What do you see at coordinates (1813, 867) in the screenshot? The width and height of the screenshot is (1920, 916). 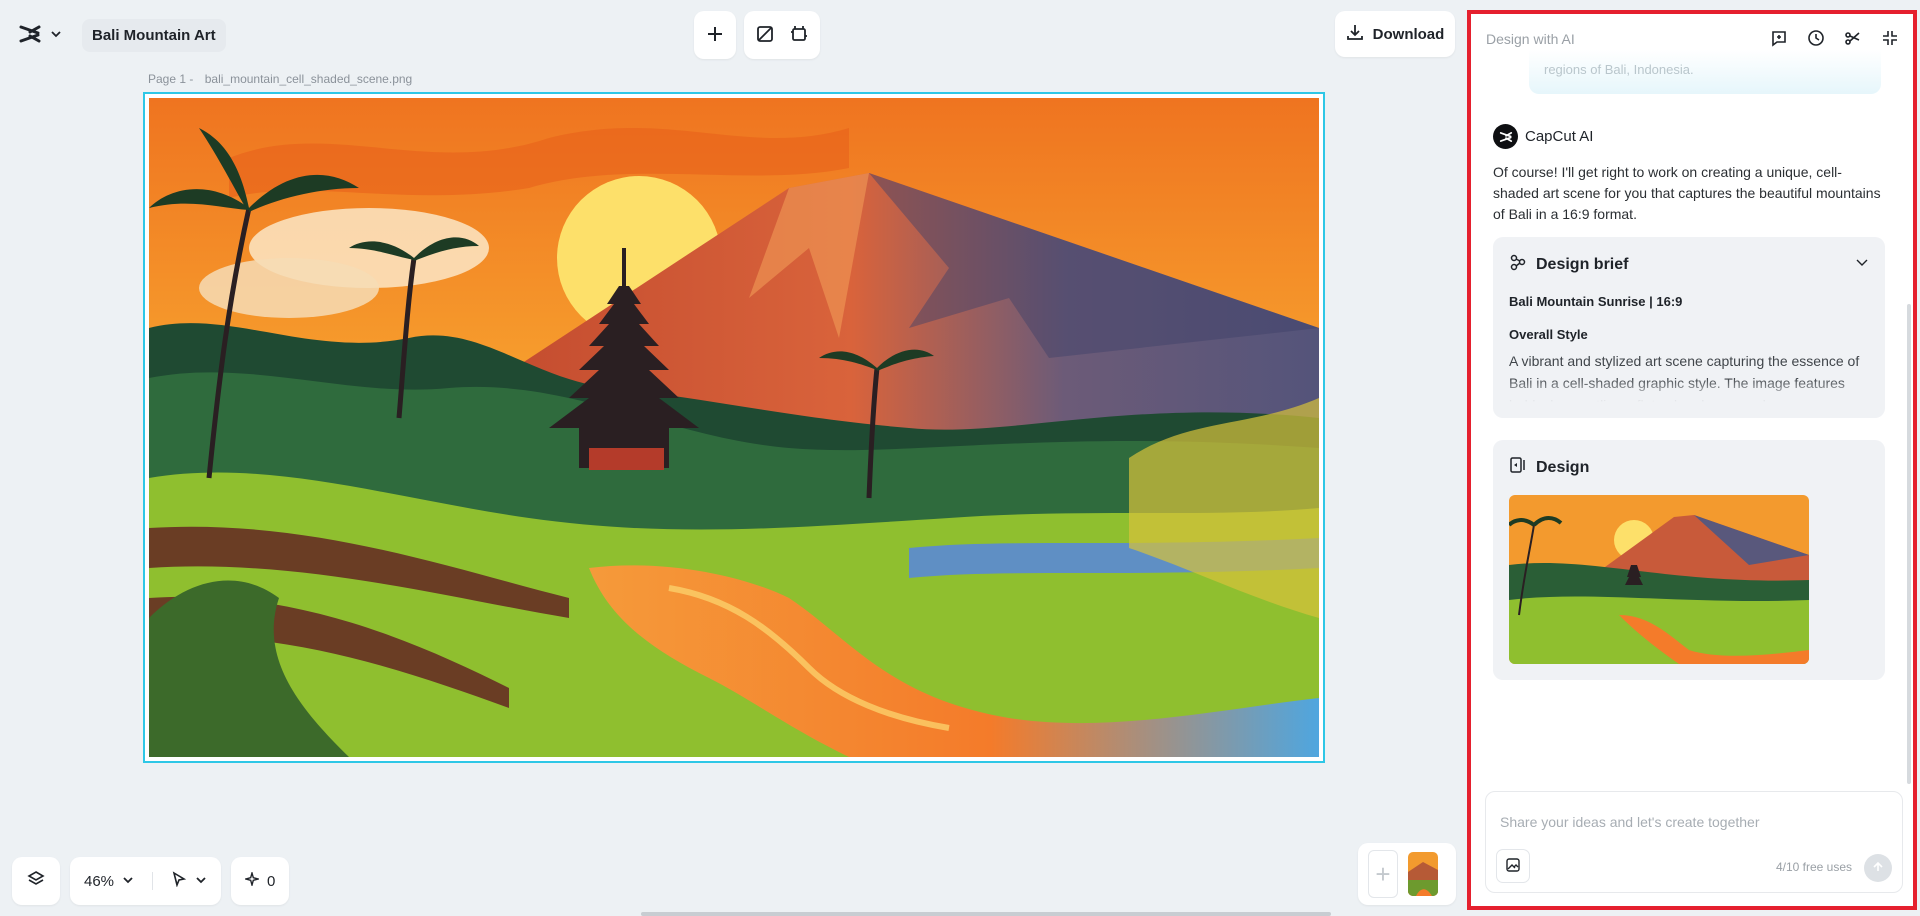 I see `free-uses-counter: 4/10 free uses` at bounding box center [1813, 867].